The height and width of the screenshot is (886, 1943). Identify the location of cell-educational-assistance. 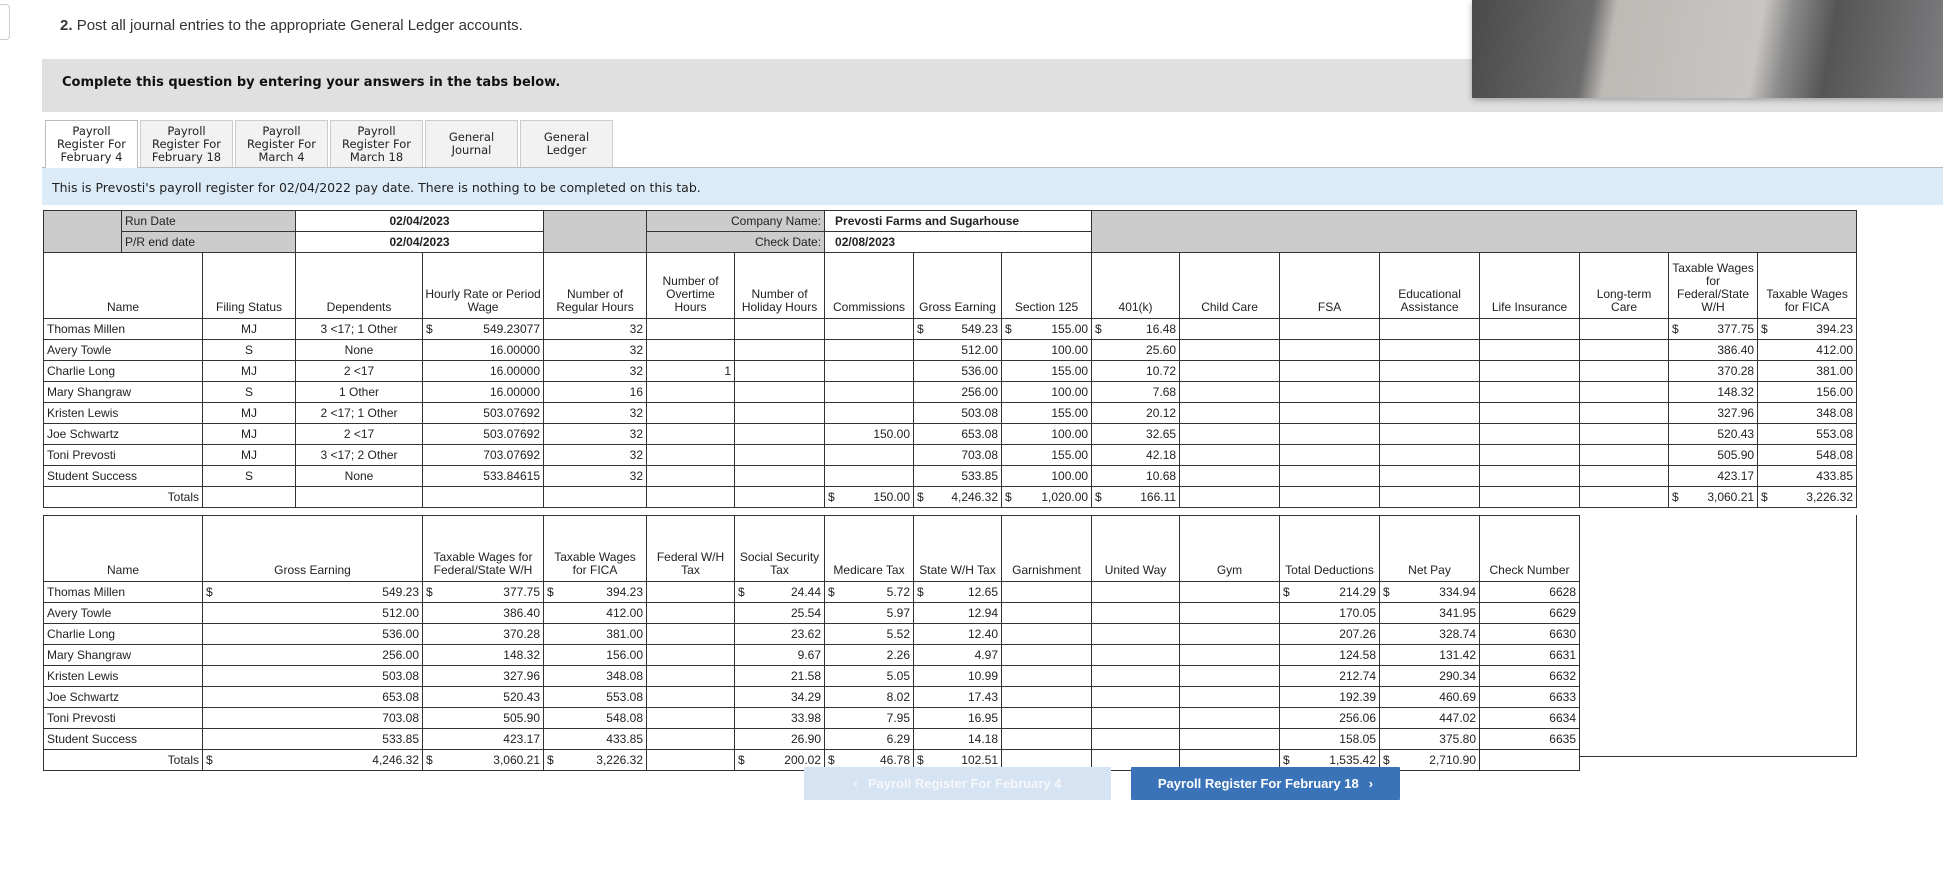
(1430, 329).